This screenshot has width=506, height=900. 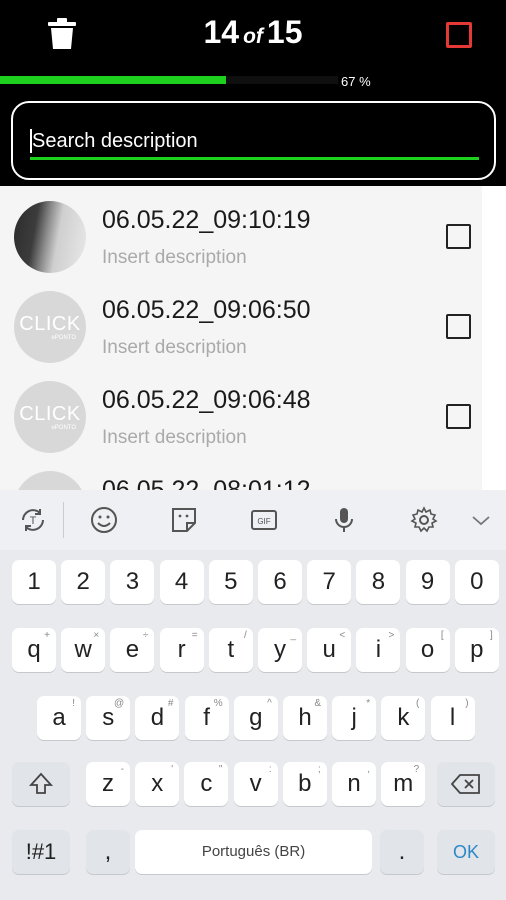 I want to click on key-x: x ', so click(x=157, y=784).